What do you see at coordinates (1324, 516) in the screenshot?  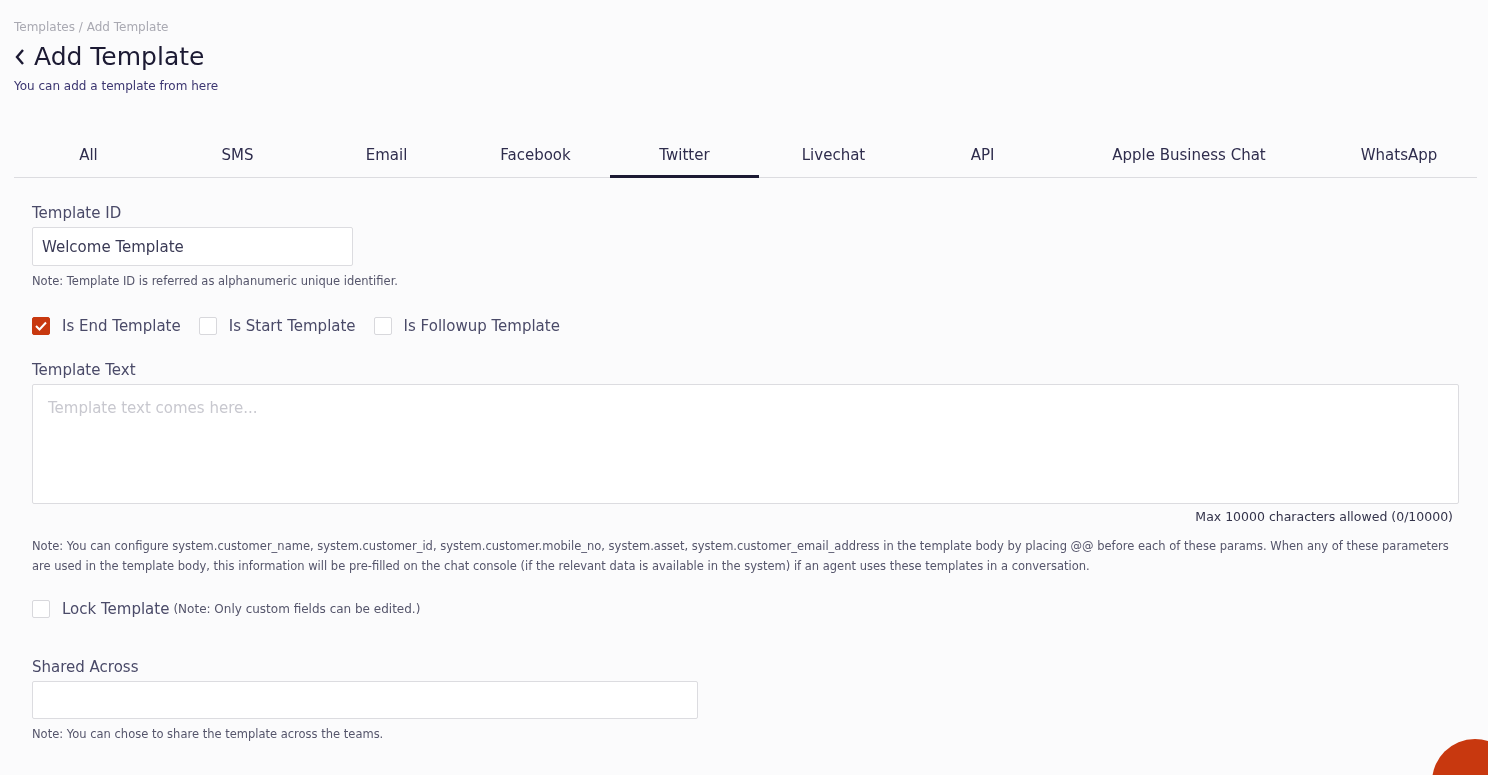 I see `character-counter: Max 10000 characters allowed (0/10000)` at bounding box center [1324, 516].